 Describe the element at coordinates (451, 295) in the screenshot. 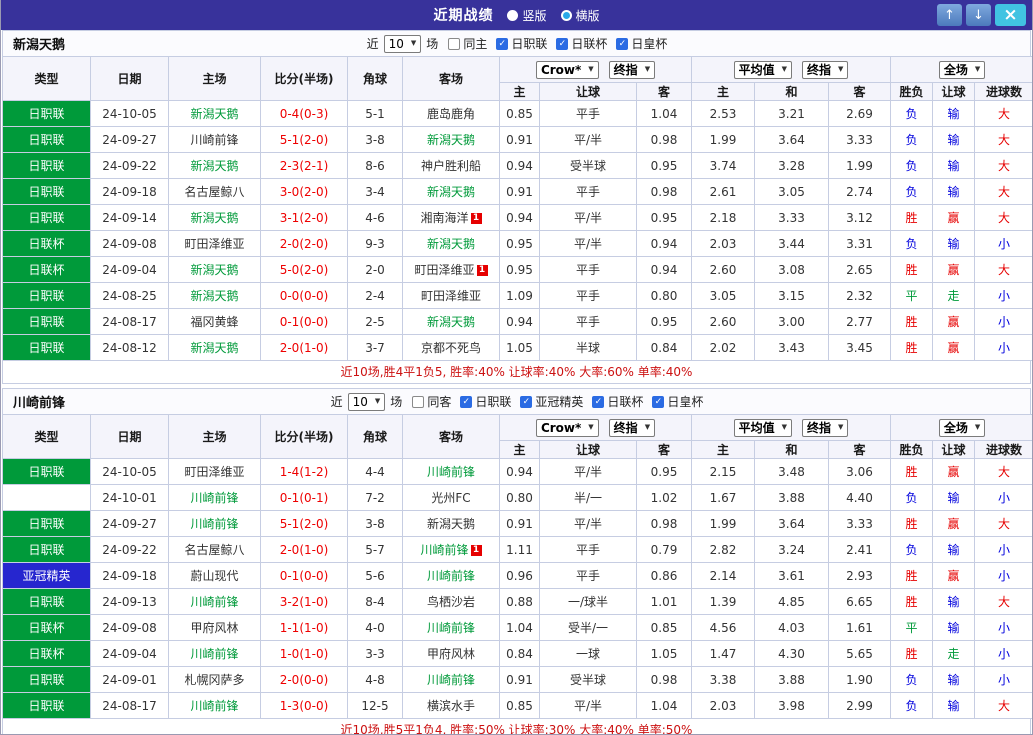

I see `away-team-cell: 町田泽维亚` at that location.